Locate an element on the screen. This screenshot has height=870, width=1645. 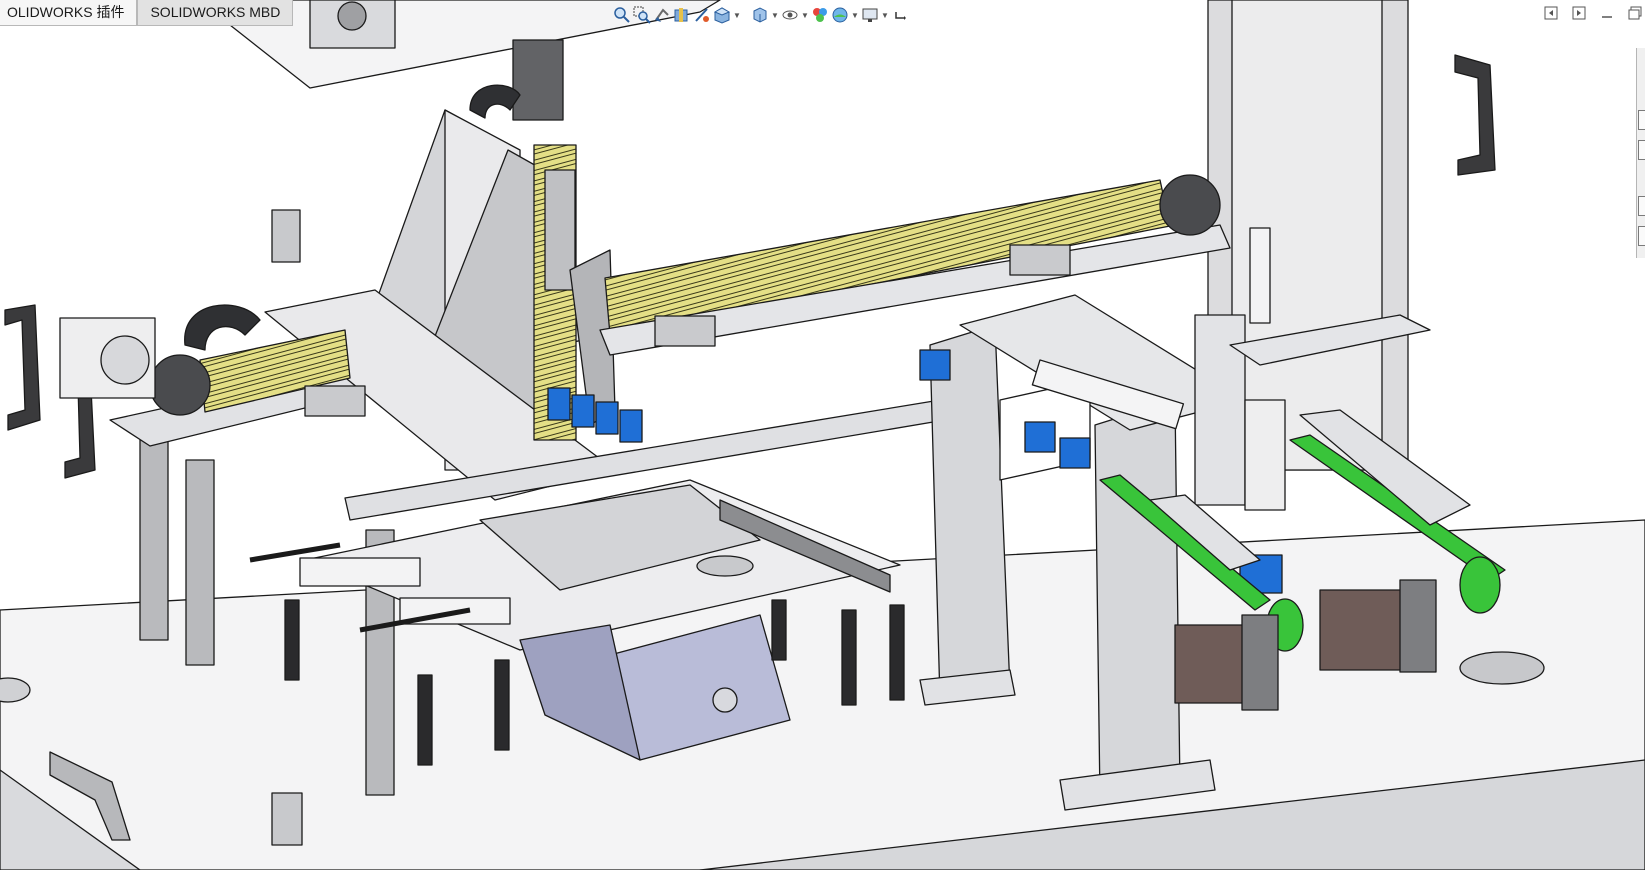
rotary-flange is located at coordinates (725, 566).